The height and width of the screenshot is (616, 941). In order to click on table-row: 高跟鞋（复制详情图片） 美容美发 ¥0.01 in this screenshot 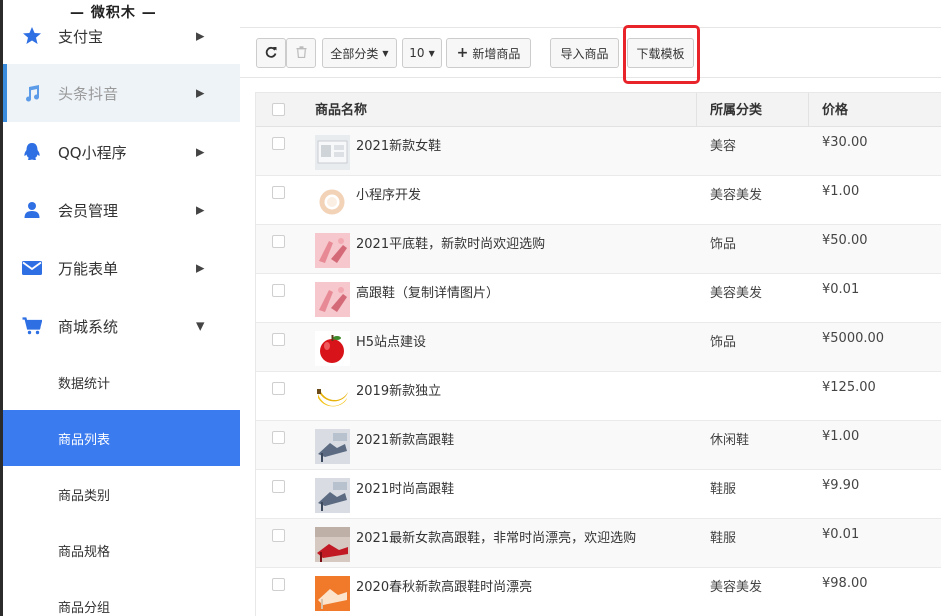, I will do `click(598, 298)`.